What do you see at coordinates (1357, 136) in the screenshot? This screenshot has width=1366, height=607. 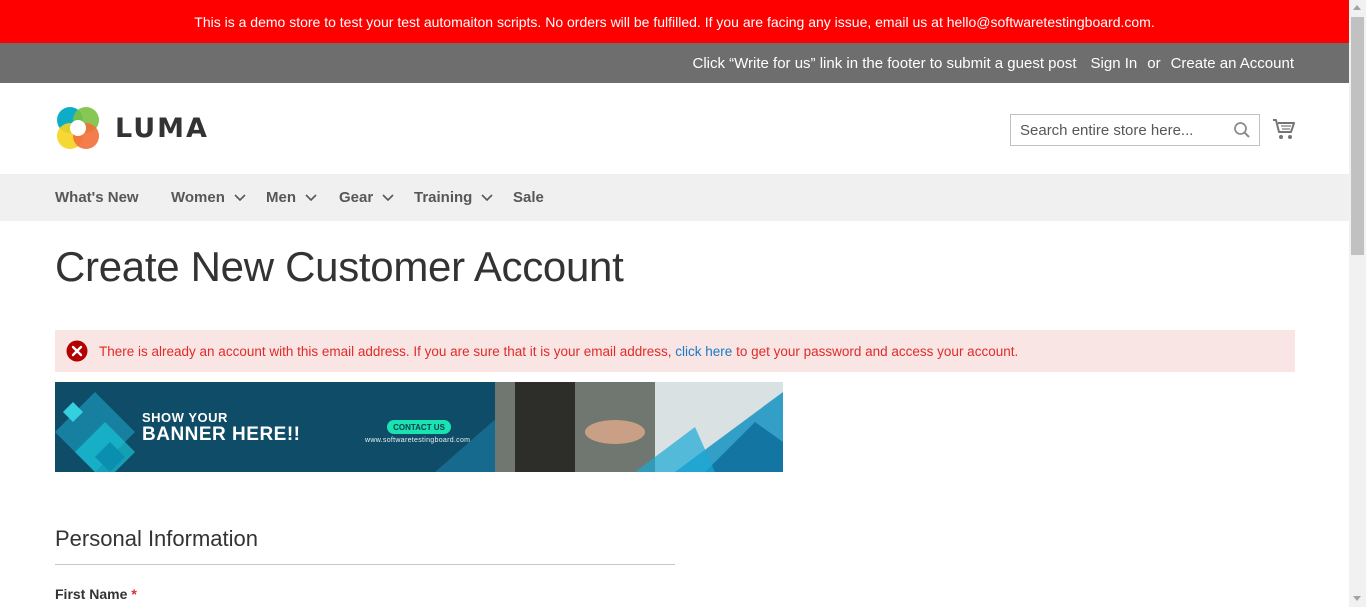 I see `scroll-thumb` at bounding box center [1357, 136].